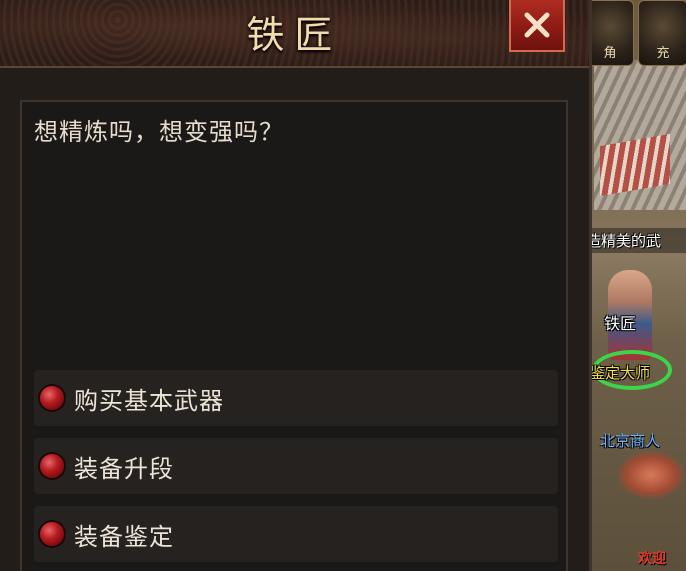  What do you see at coordinates (620, 323) in the screenshot?
I see `blacksmith-npc-name: 铁匠` at bounding box center [620, 323].